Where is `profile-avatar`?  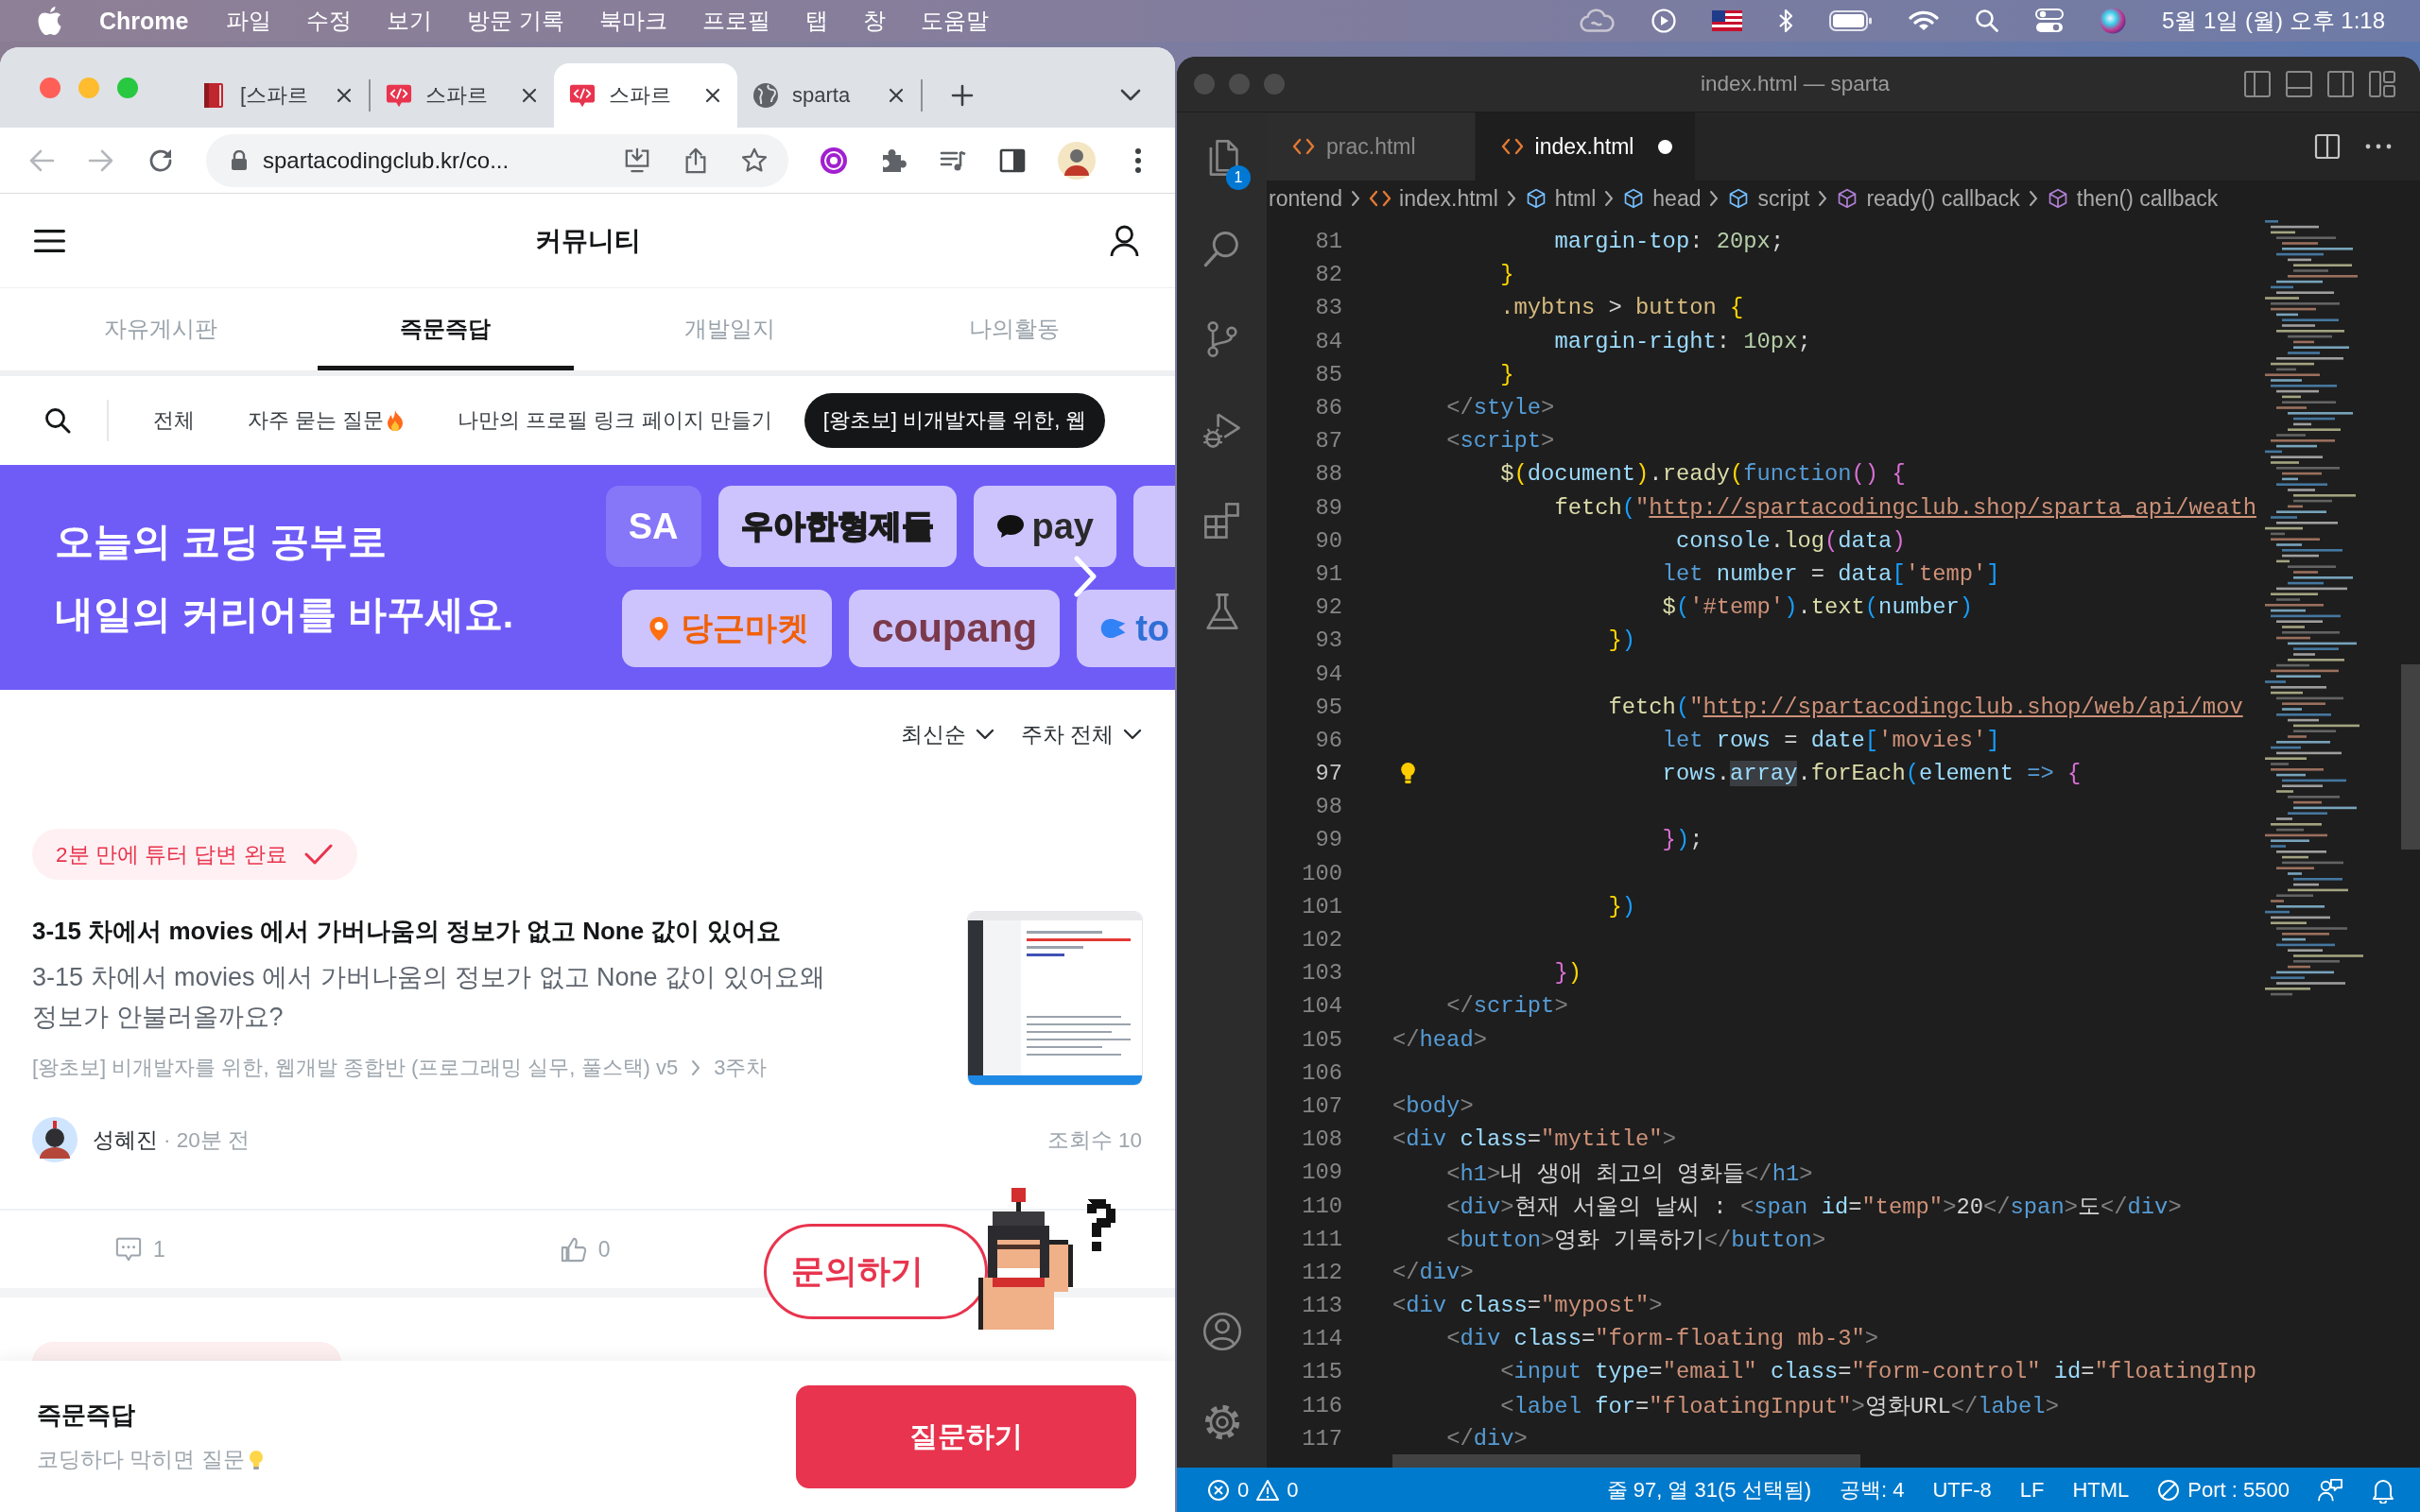 profile-avatar is located at coordinates (1077, 160).